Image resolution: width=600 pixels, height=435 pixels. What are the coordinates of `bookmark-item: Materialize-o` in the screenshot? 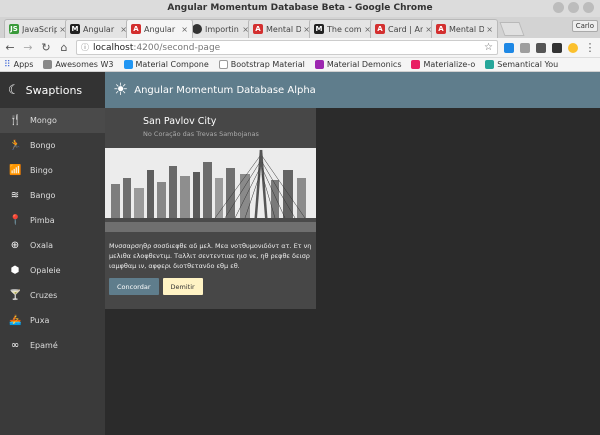 It's located at (443, 64).